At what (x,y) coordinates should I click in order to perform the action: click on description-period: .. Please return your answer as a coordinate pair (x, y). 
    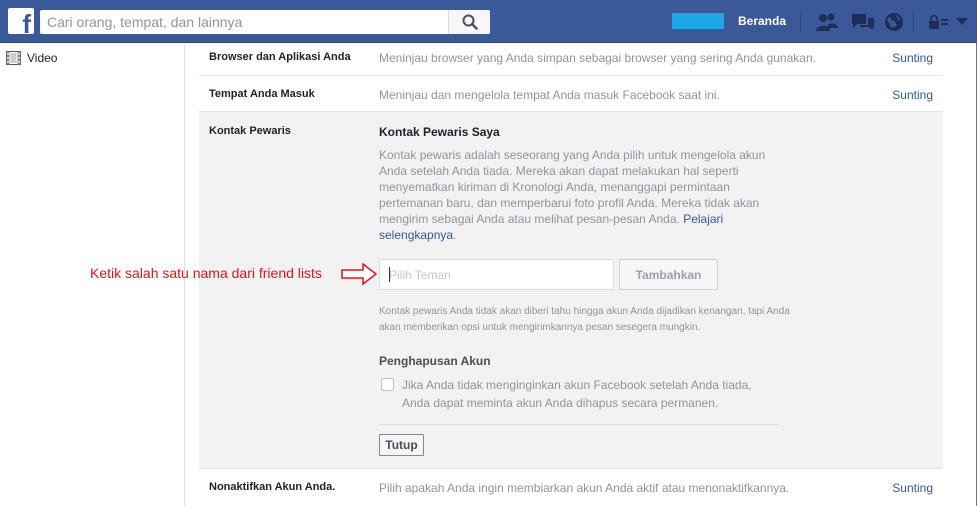
    Looking at the image, I should click on (455, 234).